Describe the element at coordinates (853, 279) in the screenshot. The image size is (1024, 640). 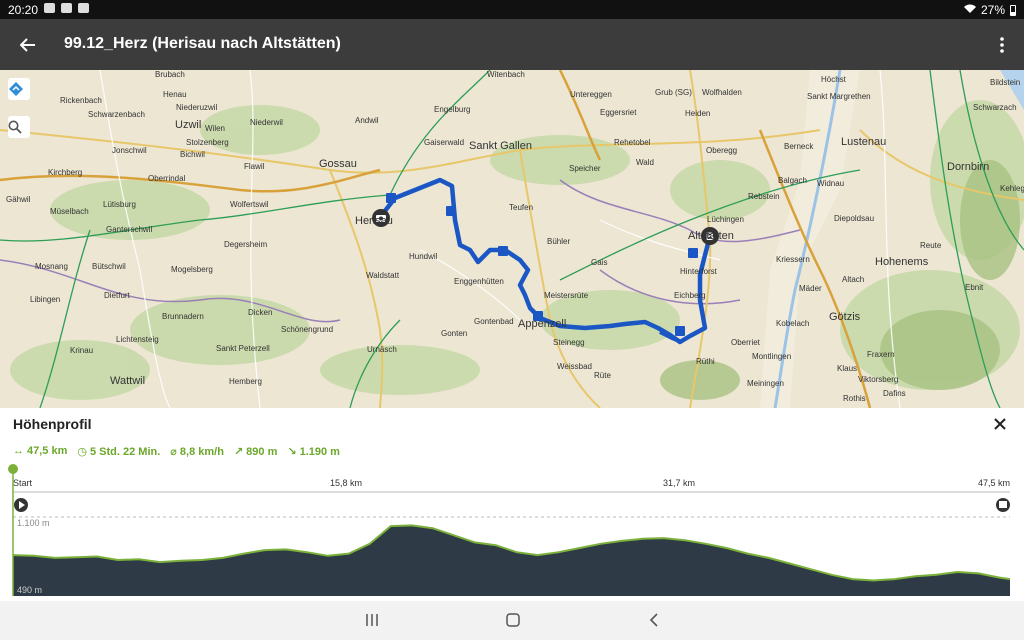
I see `map-label: Altach` at that location.